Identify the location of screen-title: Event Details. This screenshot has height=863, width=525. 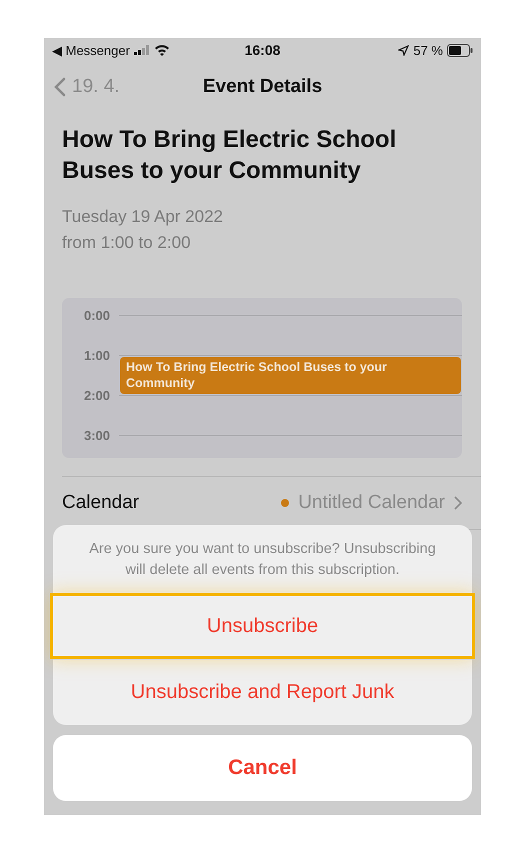
(262, 87).